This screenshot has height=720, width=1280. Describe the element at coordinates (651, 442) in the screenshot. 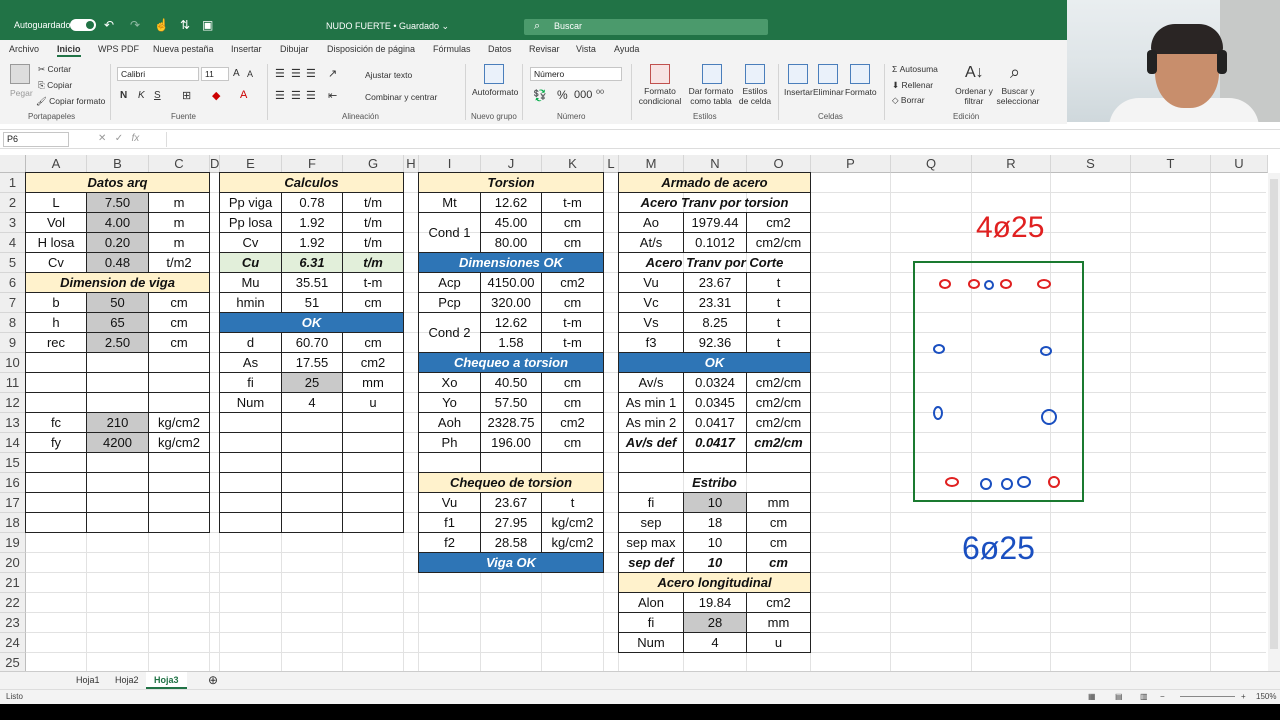

I see `cell: Av/s def` at that location.